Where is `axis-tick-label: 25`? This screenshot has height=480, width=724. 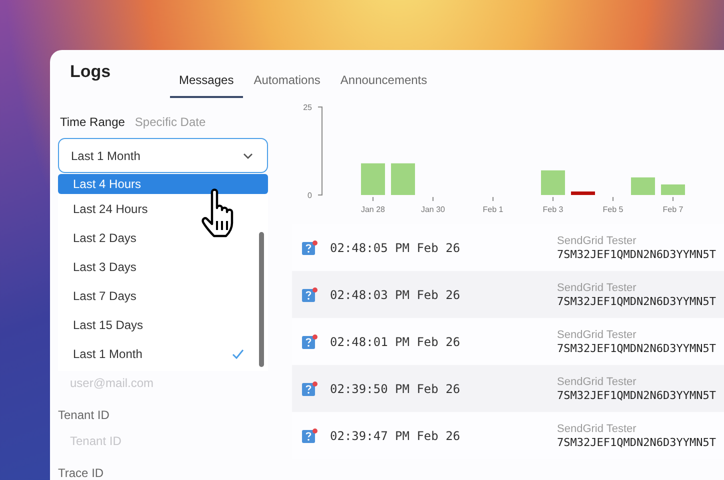 axis-tick-label: 25 is located at coordinates (307, 107).